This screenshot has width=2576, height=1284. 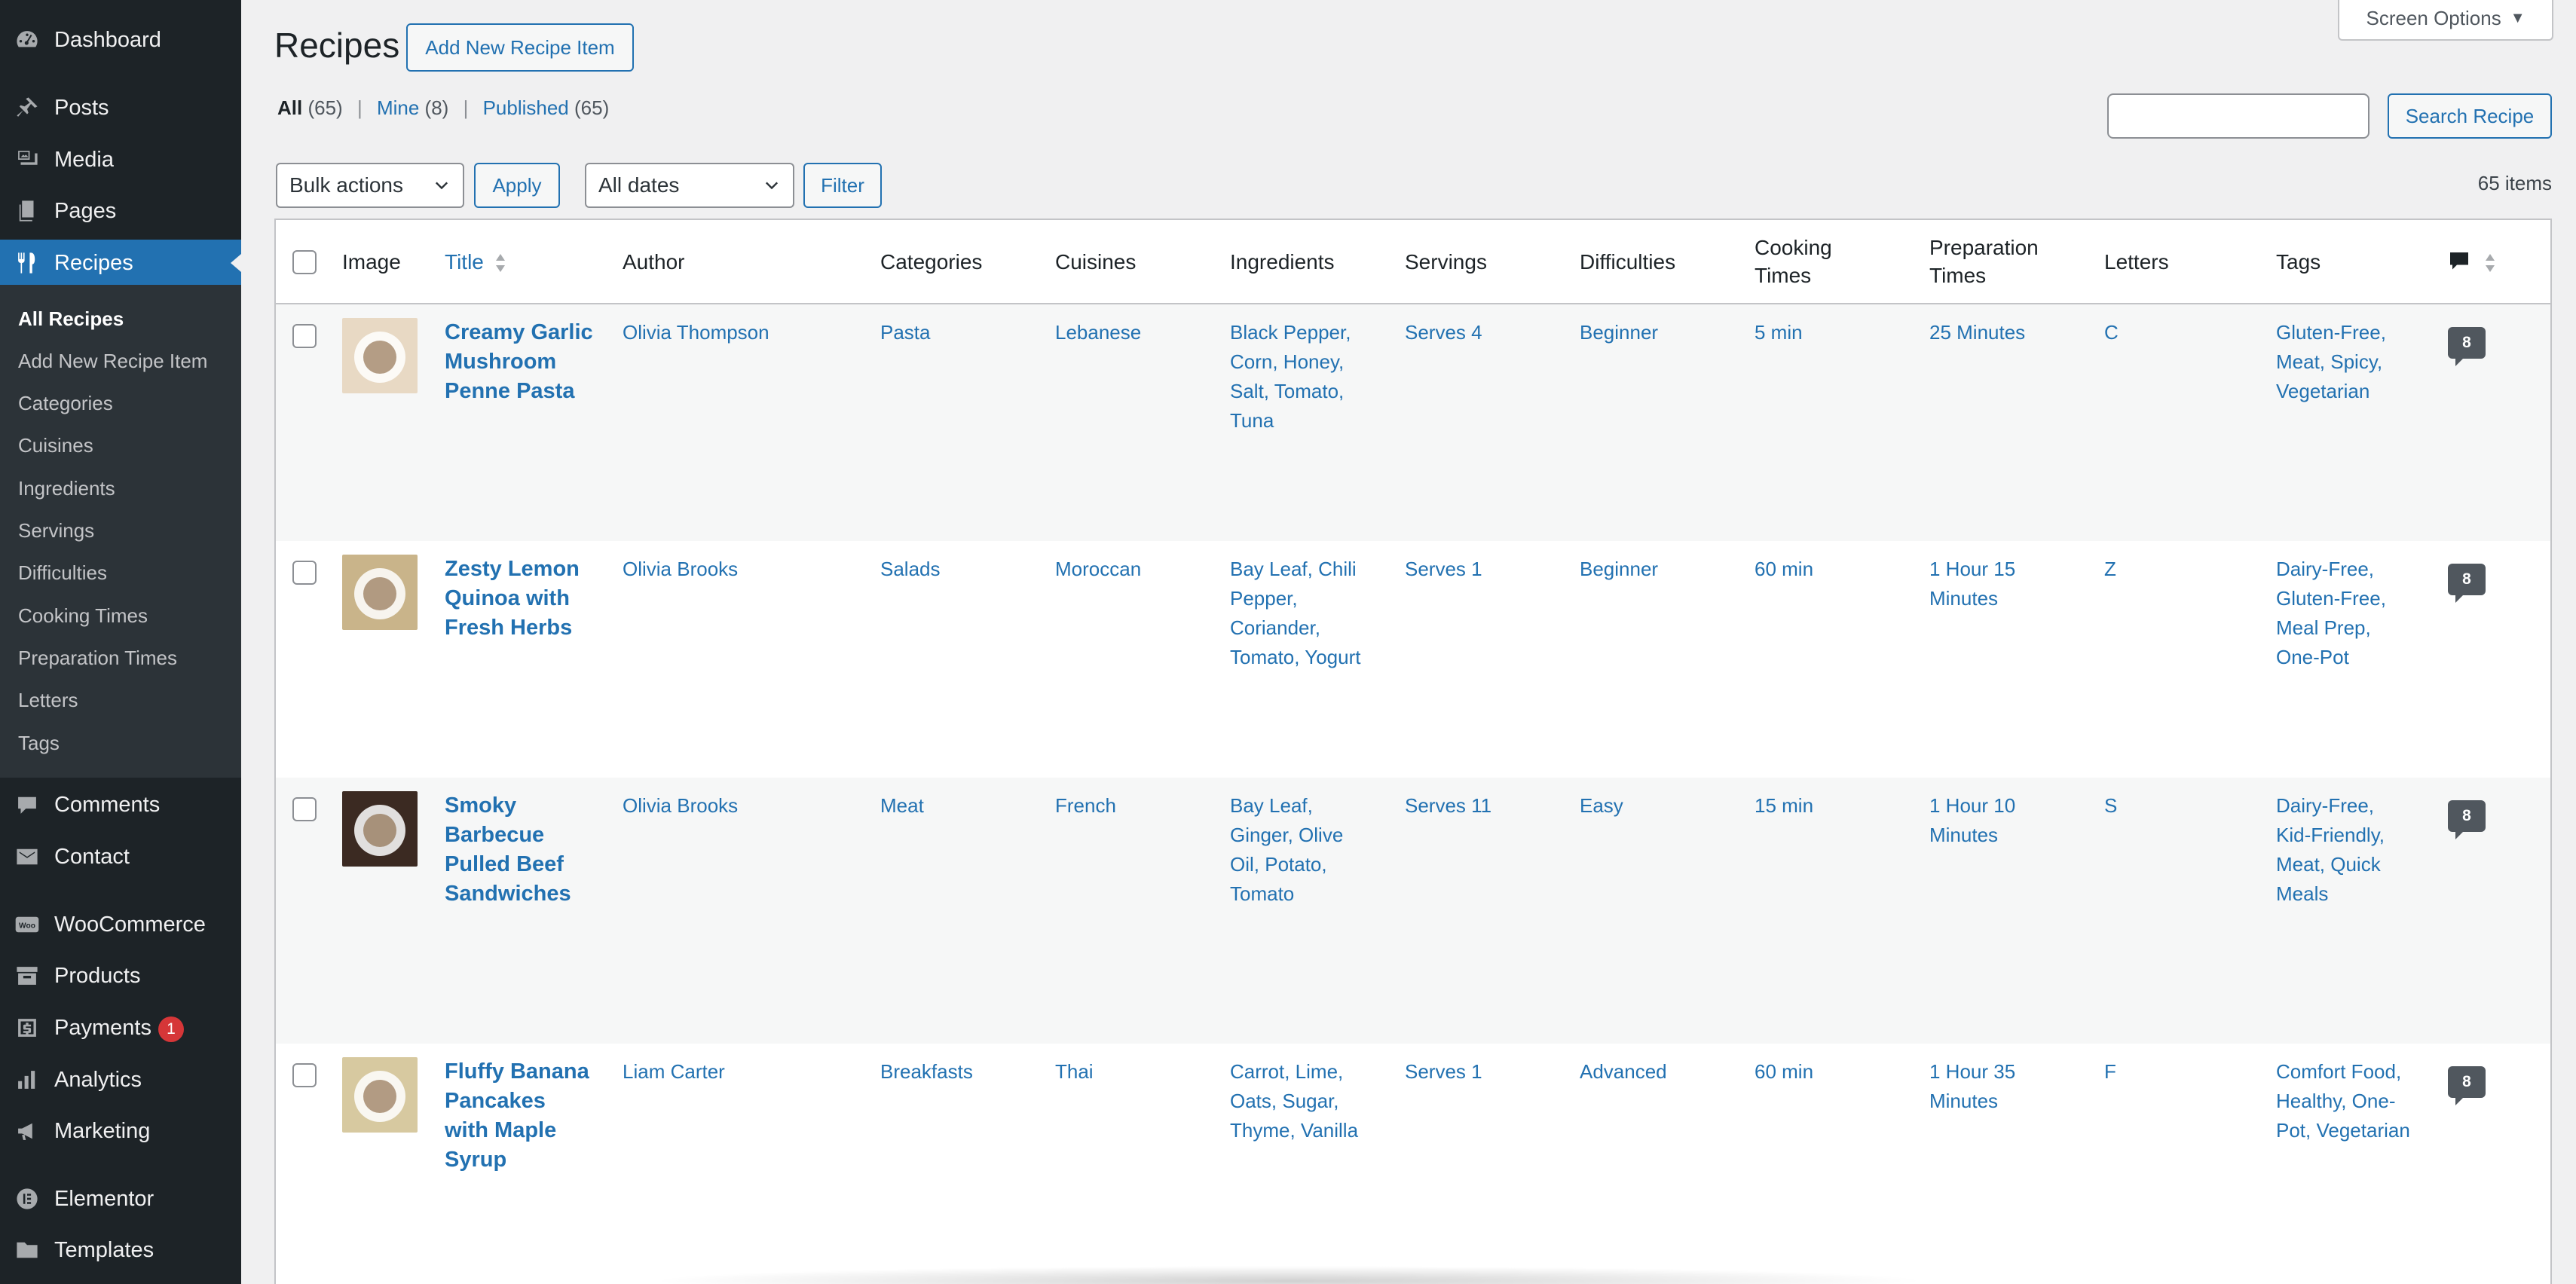 What do you see at coordinates (1662, 1072) in the screenshot?
I see `difficulty-link: Advanced` at bounding box center [1662, 1072].